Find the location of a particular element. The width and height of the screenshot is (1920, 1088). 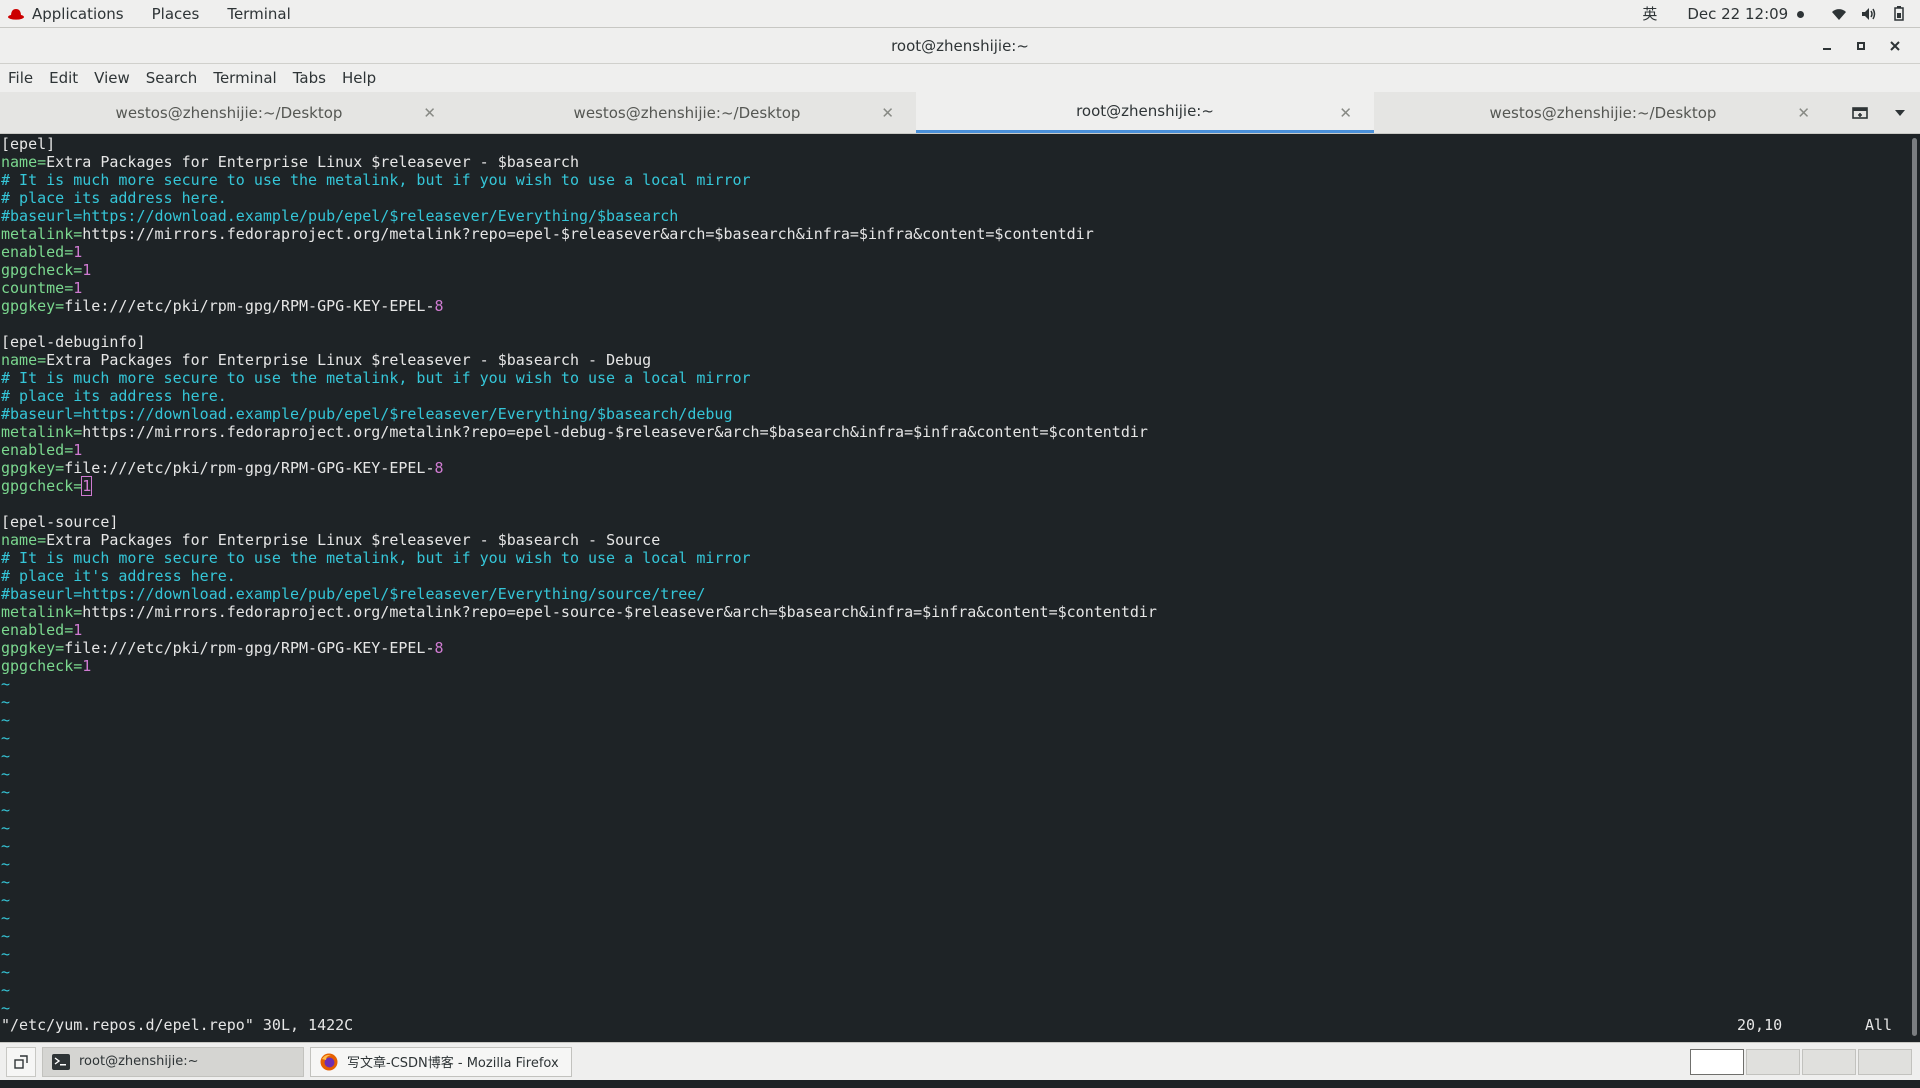

show-desktop-button is located at coordinates (21, 1061).